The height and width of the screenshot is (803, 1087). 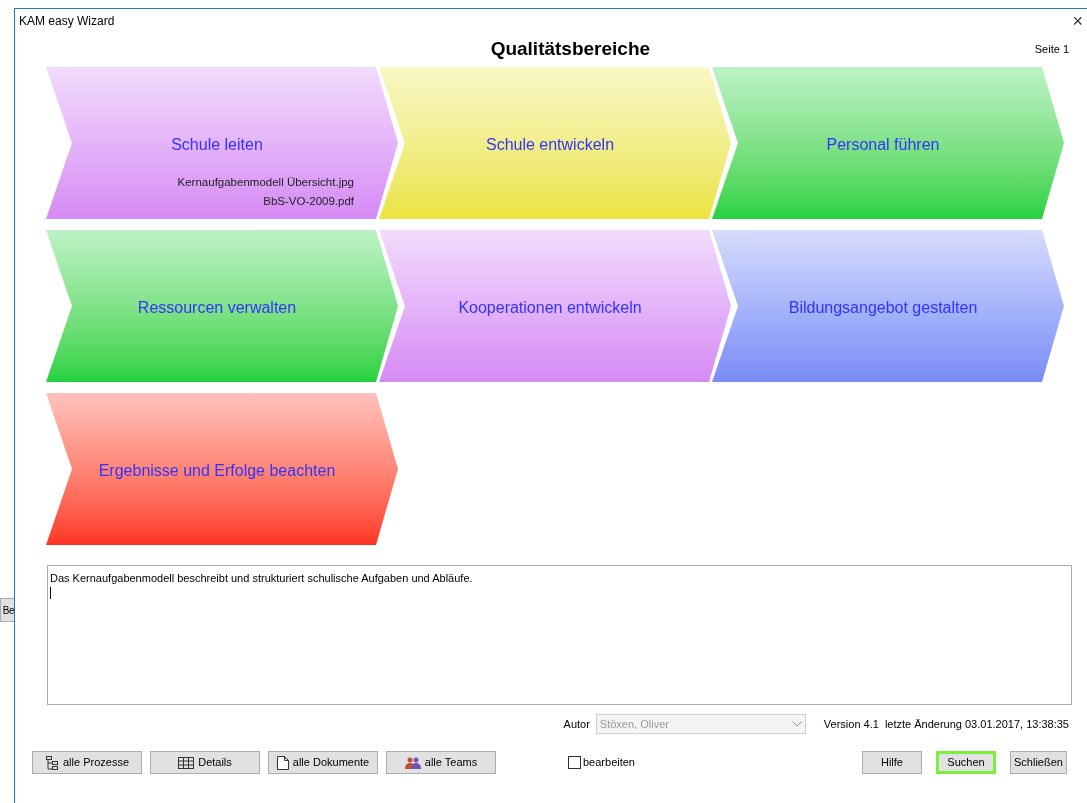 I want to click on toolbar-button: alle Dokumente, so click(x=323, y=762).